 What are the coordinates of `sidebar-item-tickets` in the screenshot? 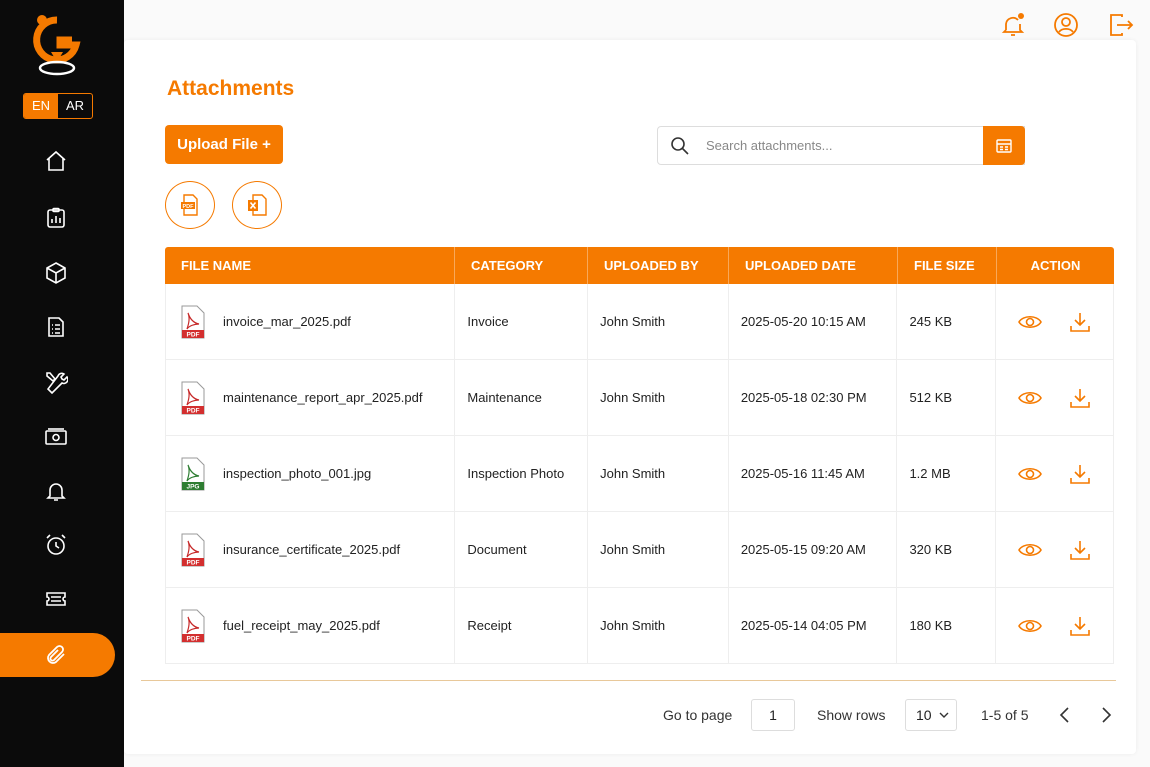 It's located at (62, 599).